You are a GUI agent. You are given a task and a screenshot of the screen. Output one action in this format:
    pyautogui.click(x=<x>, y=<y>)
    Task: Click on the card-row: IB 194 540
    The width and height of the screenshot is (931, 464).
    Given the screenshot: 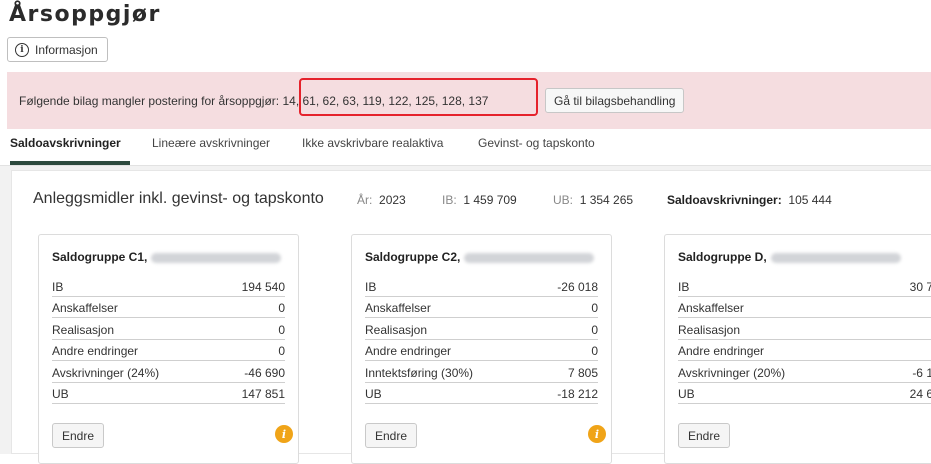 What is the action you would take?
    pyautogui.click(x=168, y=286)
    